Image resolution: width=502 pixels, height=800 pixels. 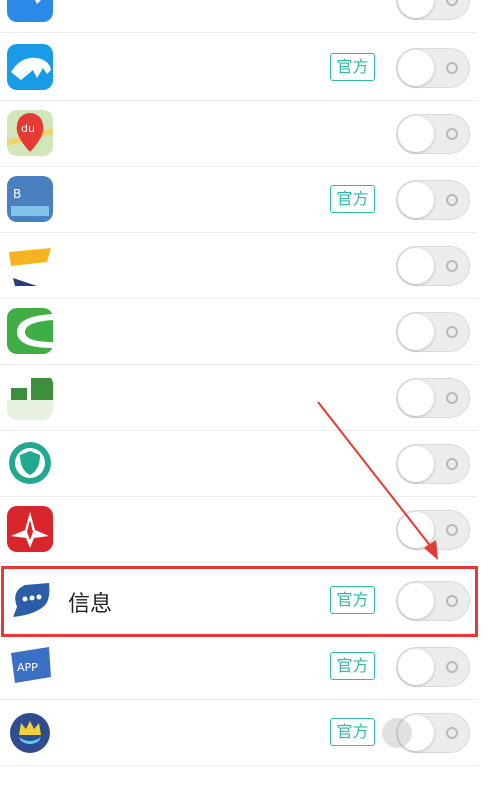 I want to click on app-row-messages: 信息 官方, so click(x=239, y=601).